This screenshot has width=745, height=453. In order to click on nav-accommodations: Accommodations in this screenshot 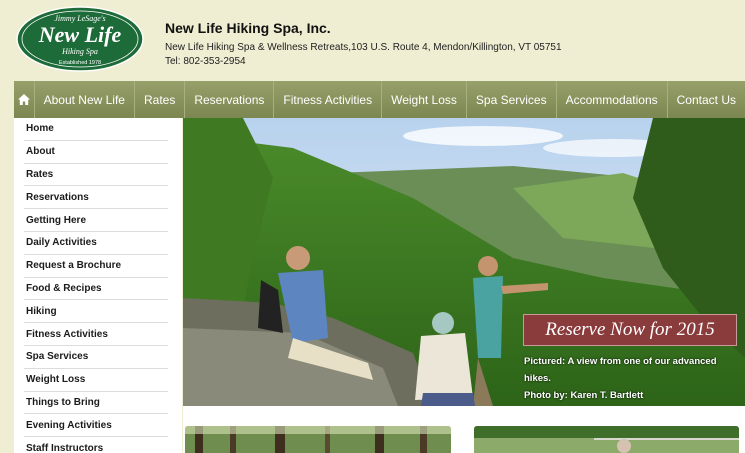, I will do `click(612, 99)`.